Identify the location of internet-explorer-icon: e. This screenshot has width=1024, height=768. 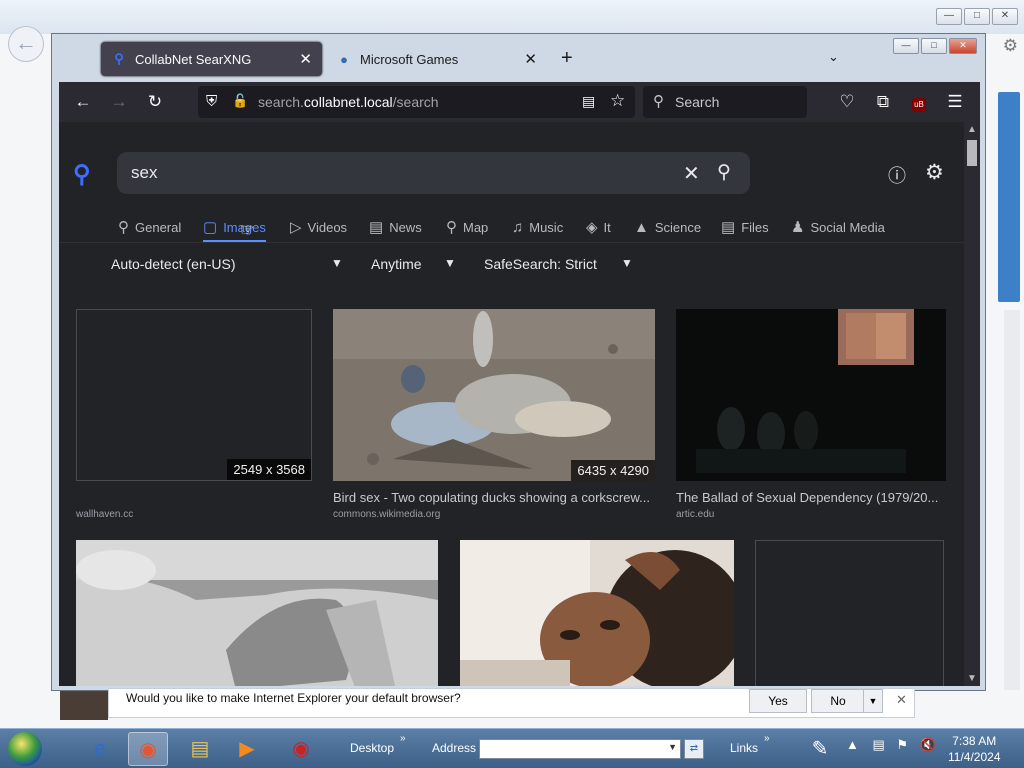
(100, 749).